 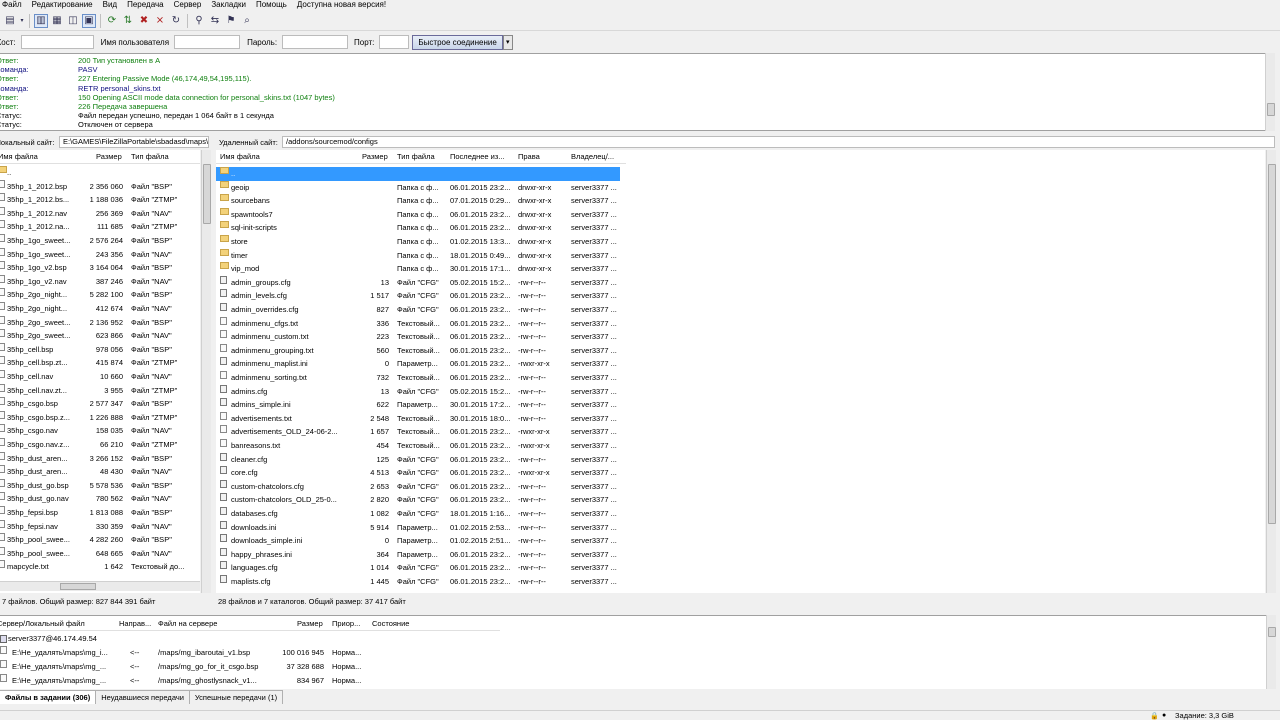 I want to click on compare-icon: ⇆, so click(x=215, y=21).